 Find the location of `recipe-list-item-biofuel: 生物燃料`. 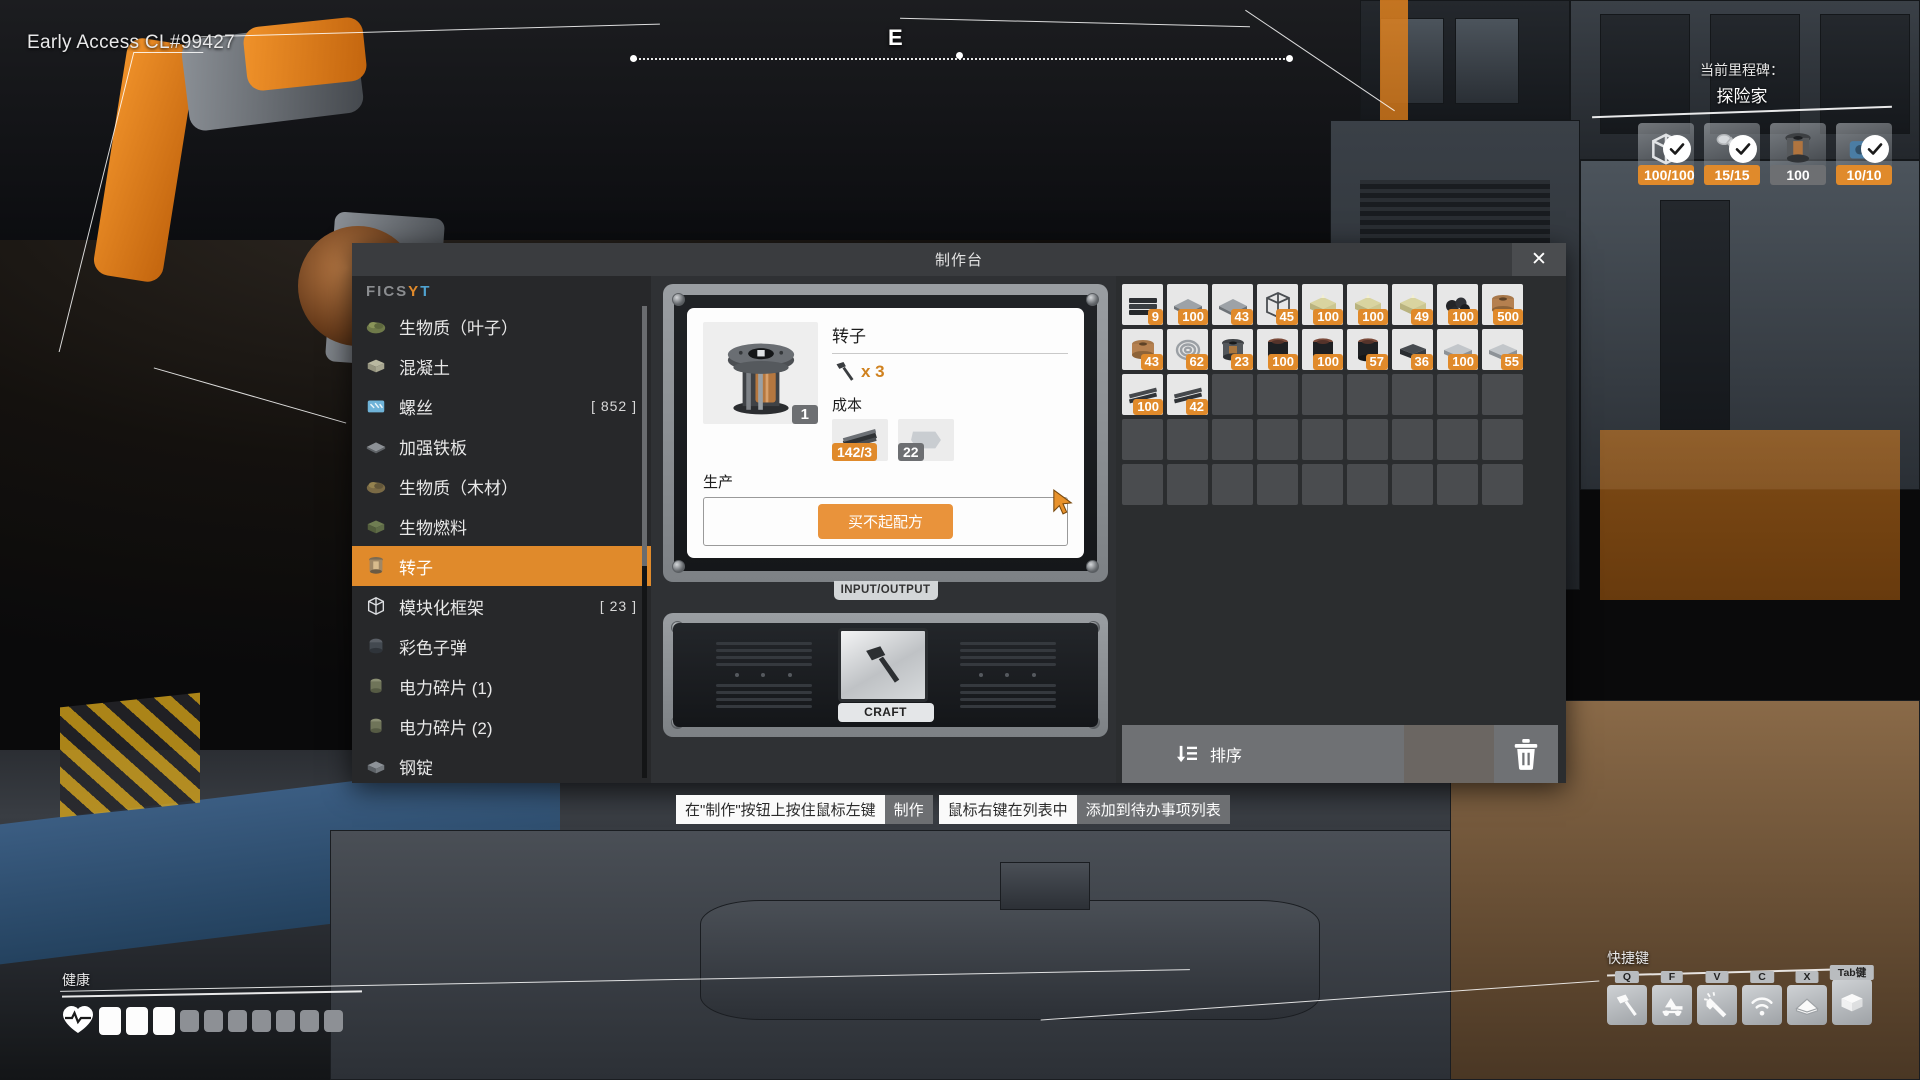

recipe-list-item-biofuel: 生物燃料 is located at coordinates (501, 526).